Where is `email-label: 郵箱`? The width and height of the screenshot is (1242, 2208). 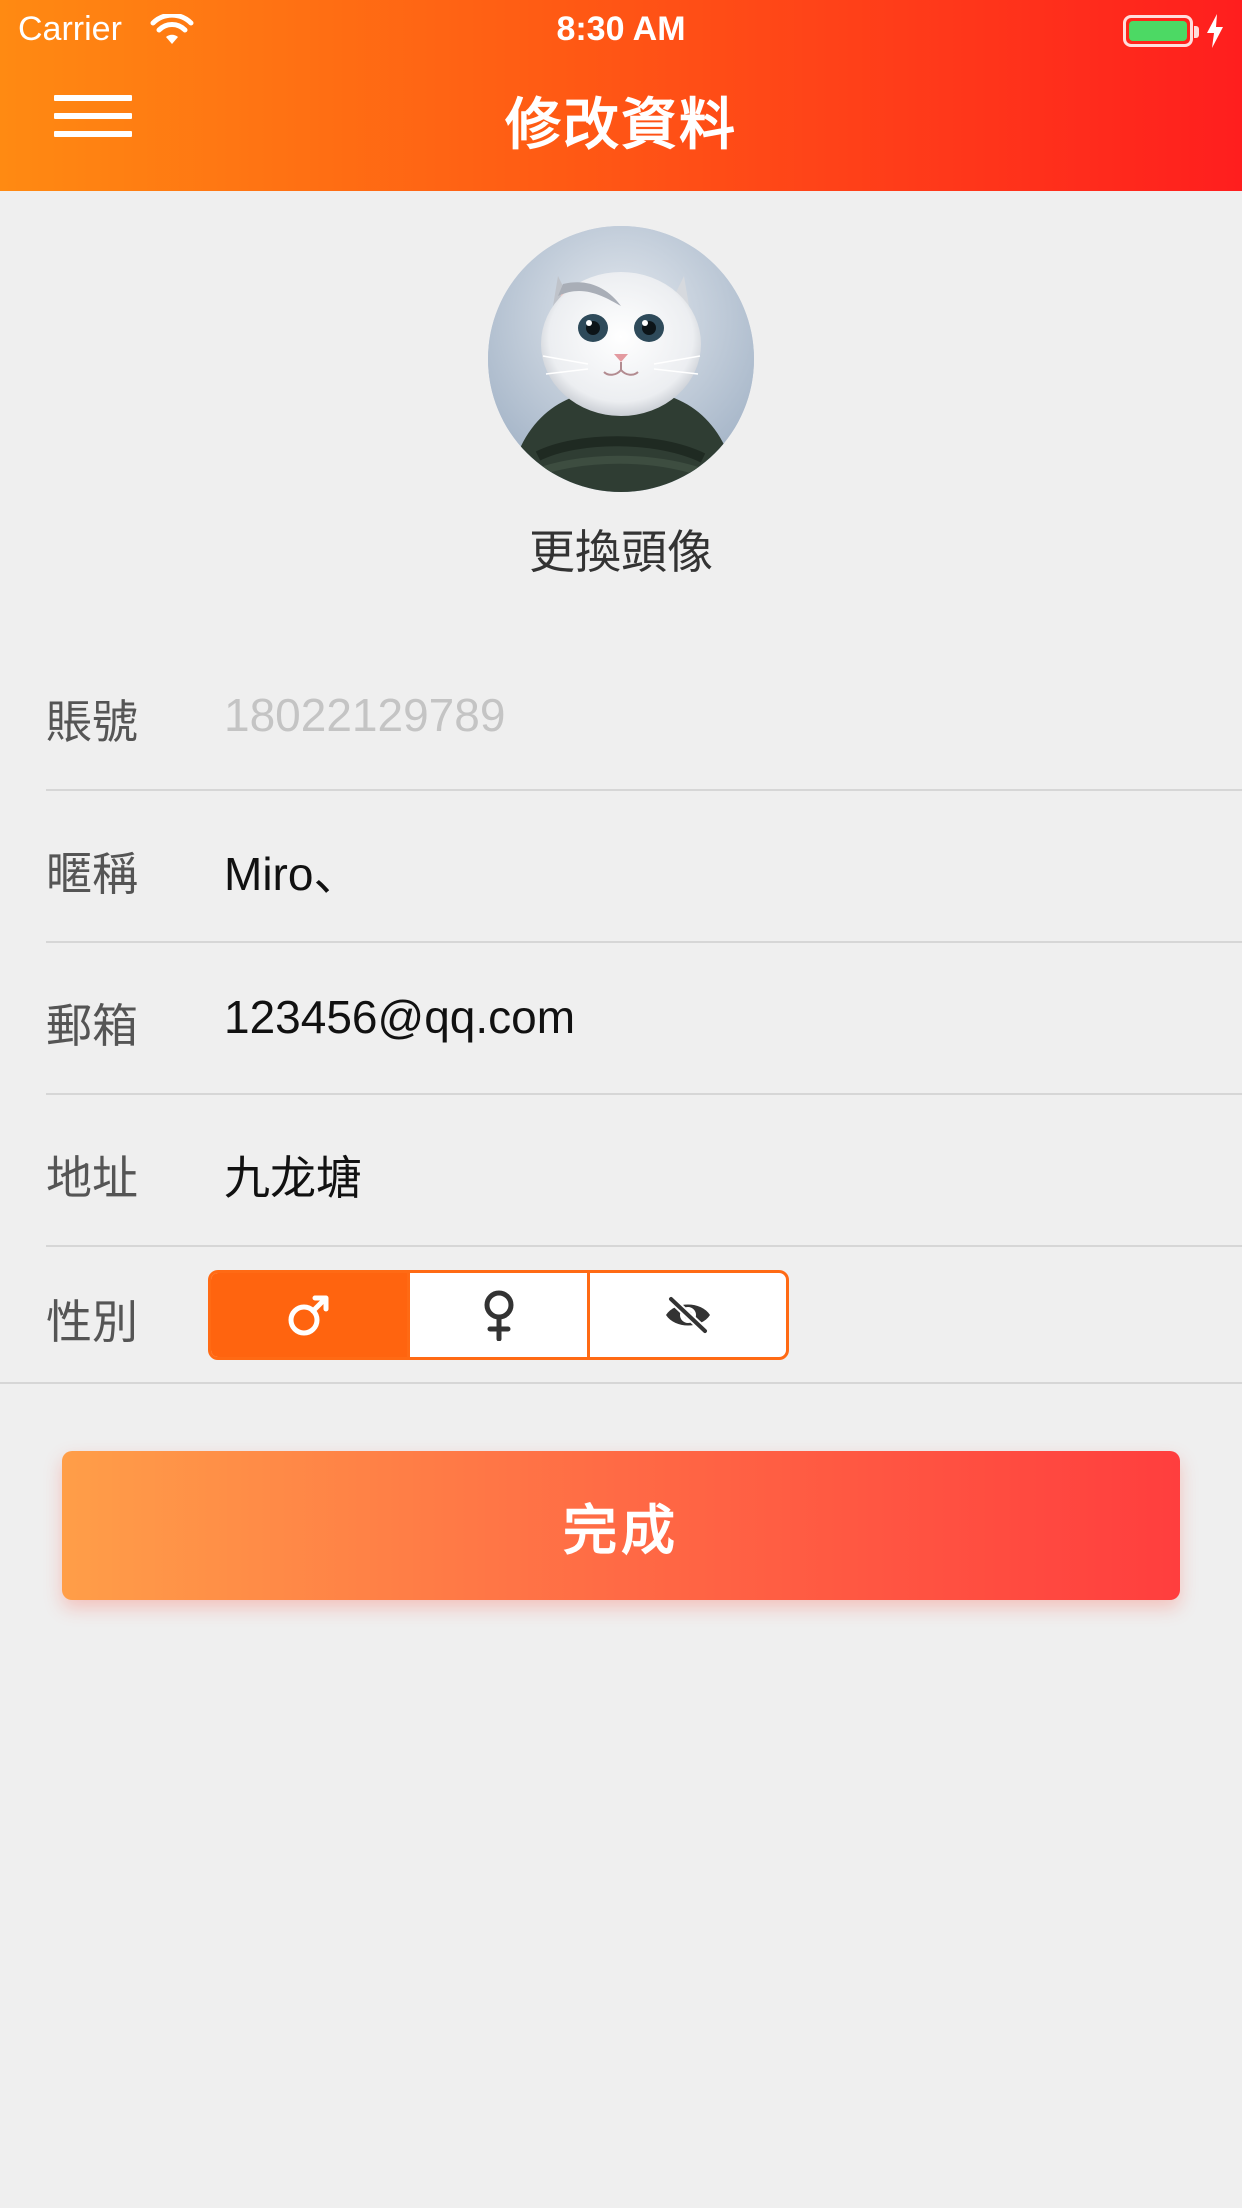
email-label: 郵箱 is located at coordinates (92, 1026).